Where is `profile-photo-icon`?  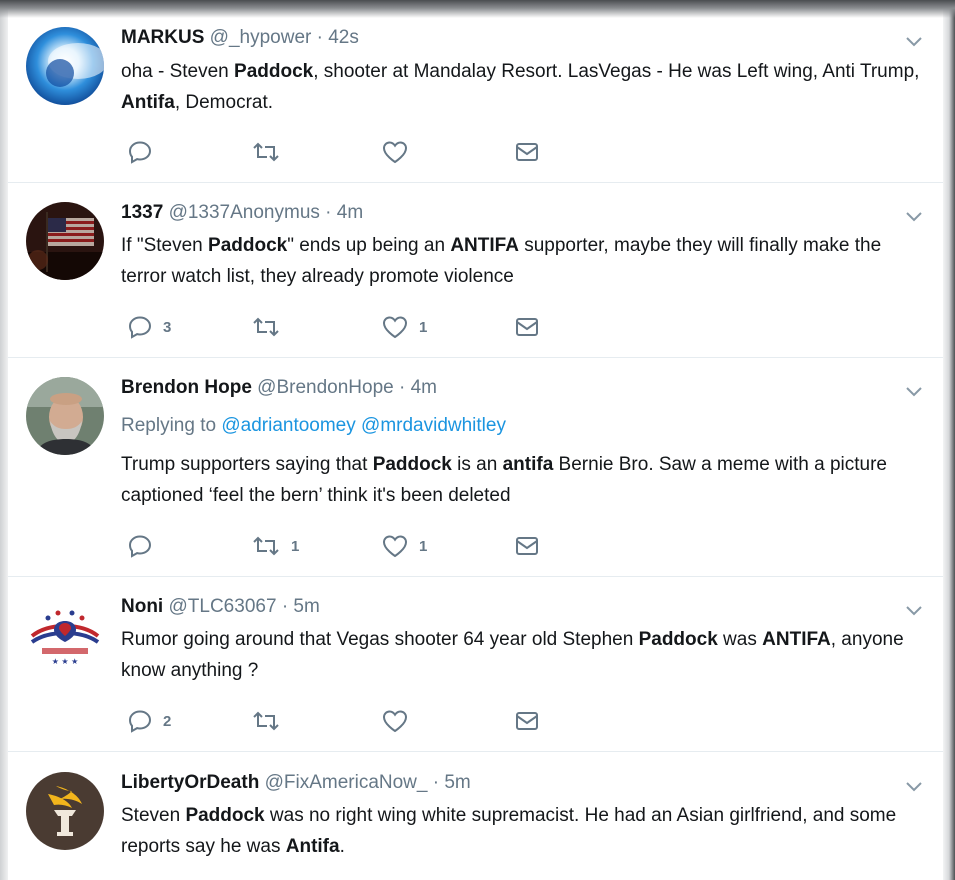 profile-photo-icon is located at coordinates (65, 416).